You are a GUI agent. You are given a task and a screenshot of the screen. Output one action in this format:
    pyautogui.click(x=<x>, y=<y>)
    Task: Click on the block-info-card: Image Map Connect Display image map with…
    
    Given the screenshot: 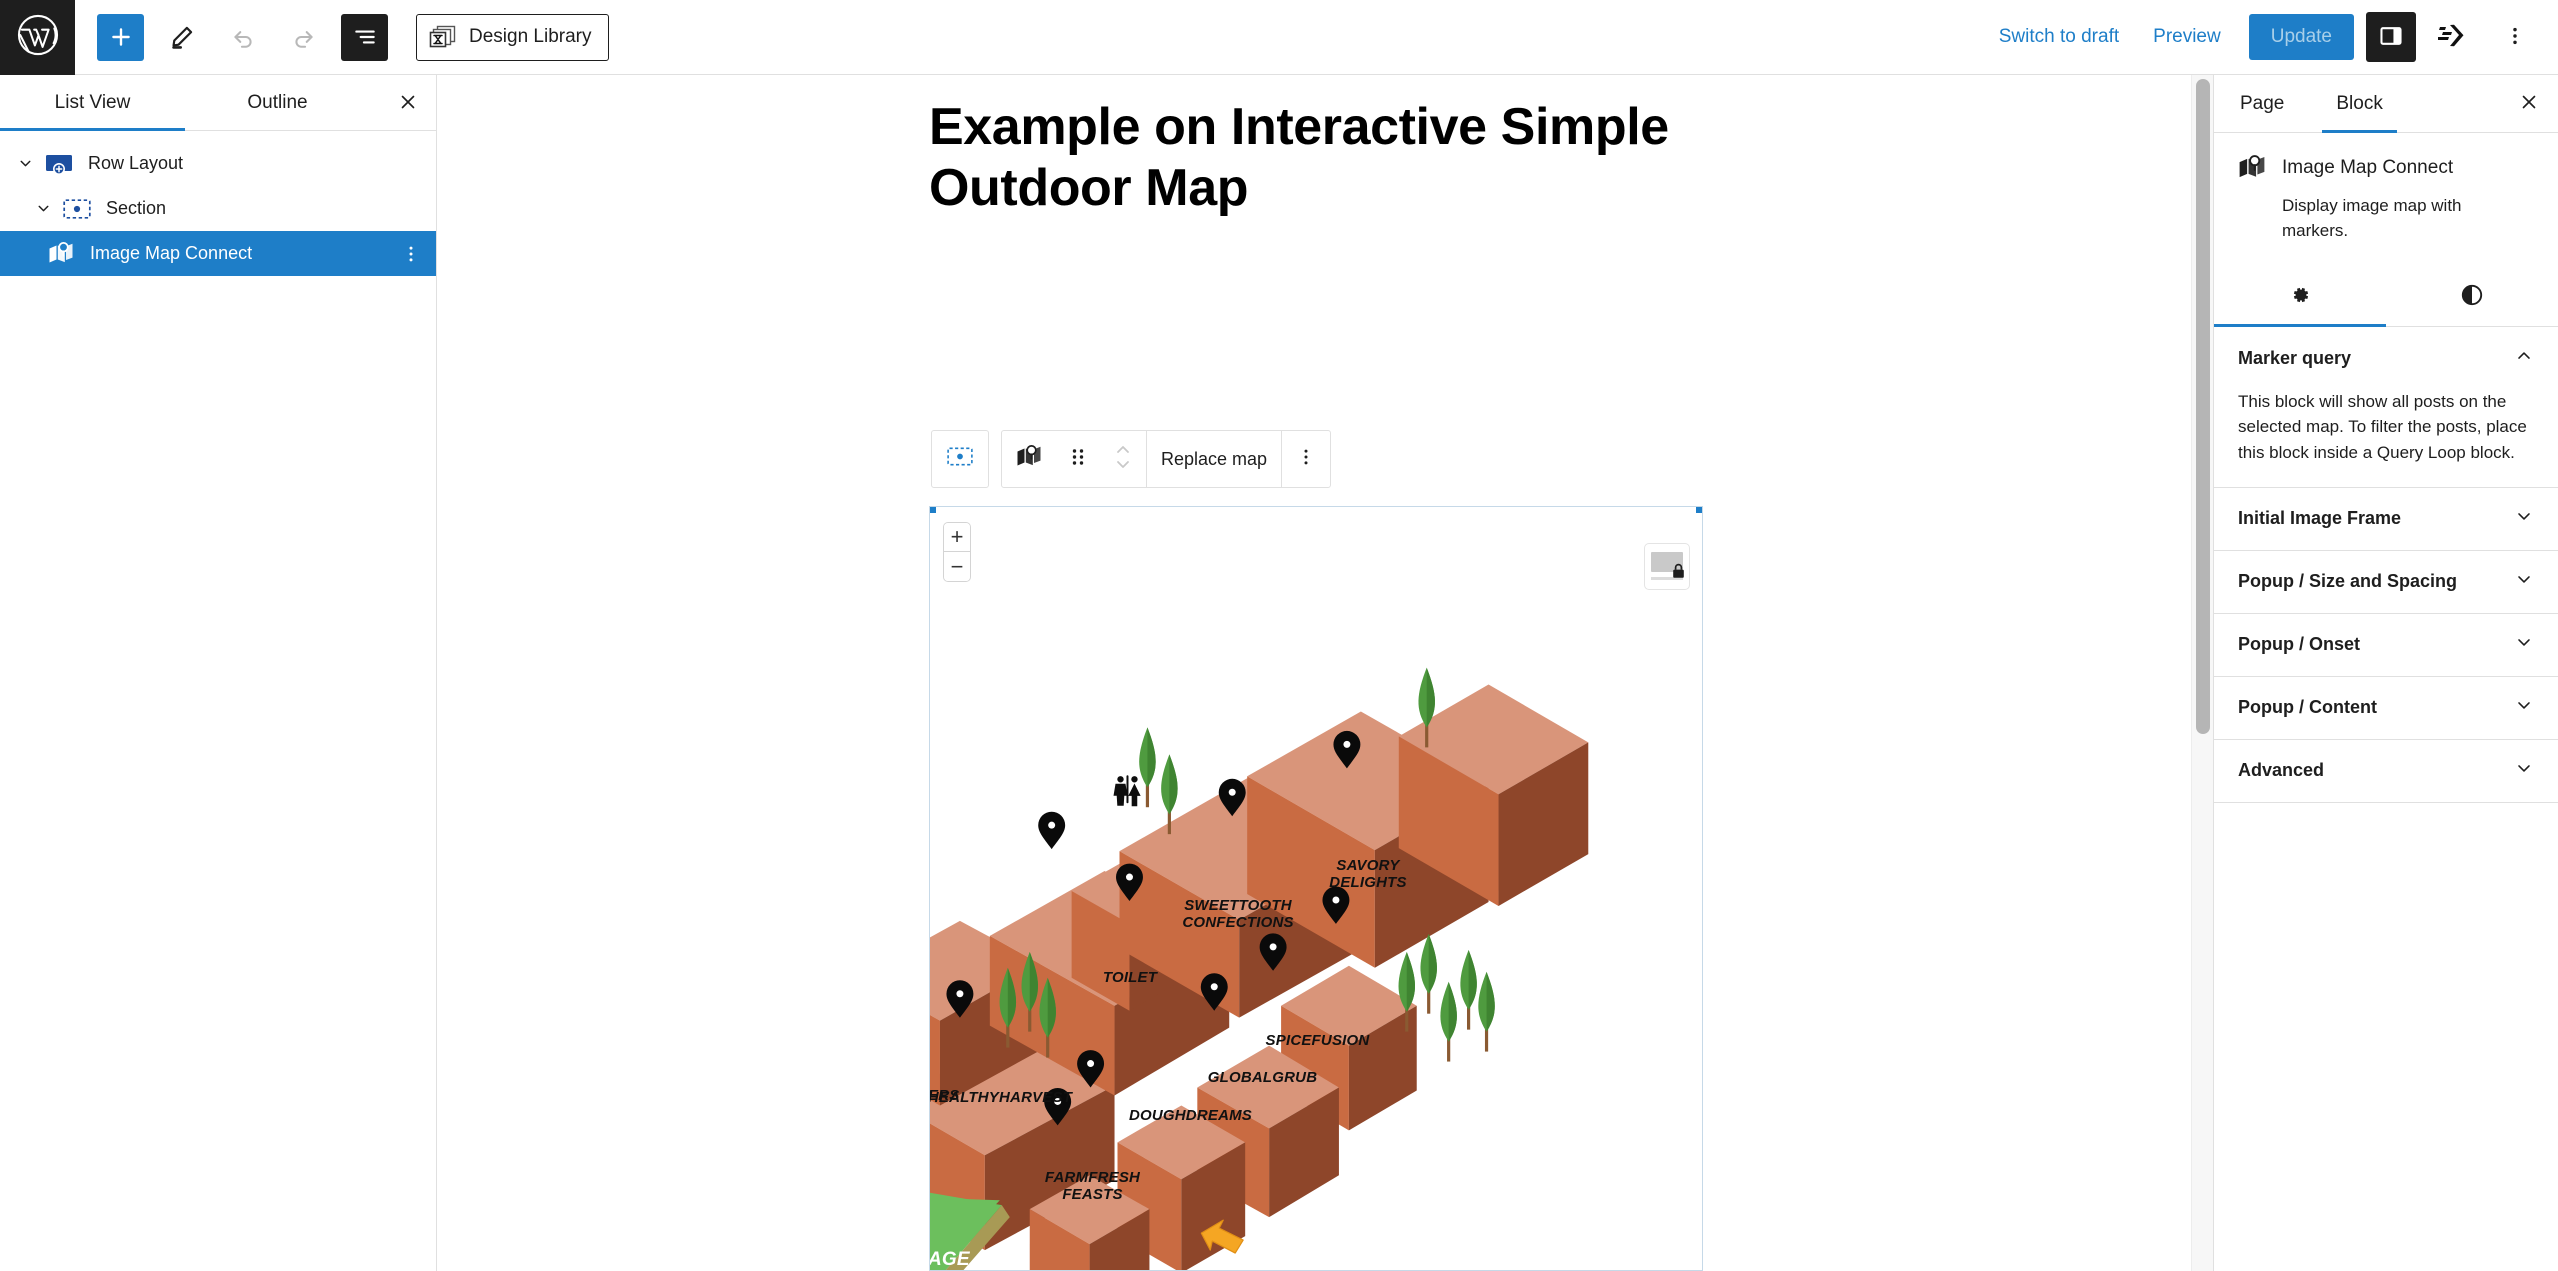 What is the action you would take?
    pyautogui.click(x=2386, y=193)
    